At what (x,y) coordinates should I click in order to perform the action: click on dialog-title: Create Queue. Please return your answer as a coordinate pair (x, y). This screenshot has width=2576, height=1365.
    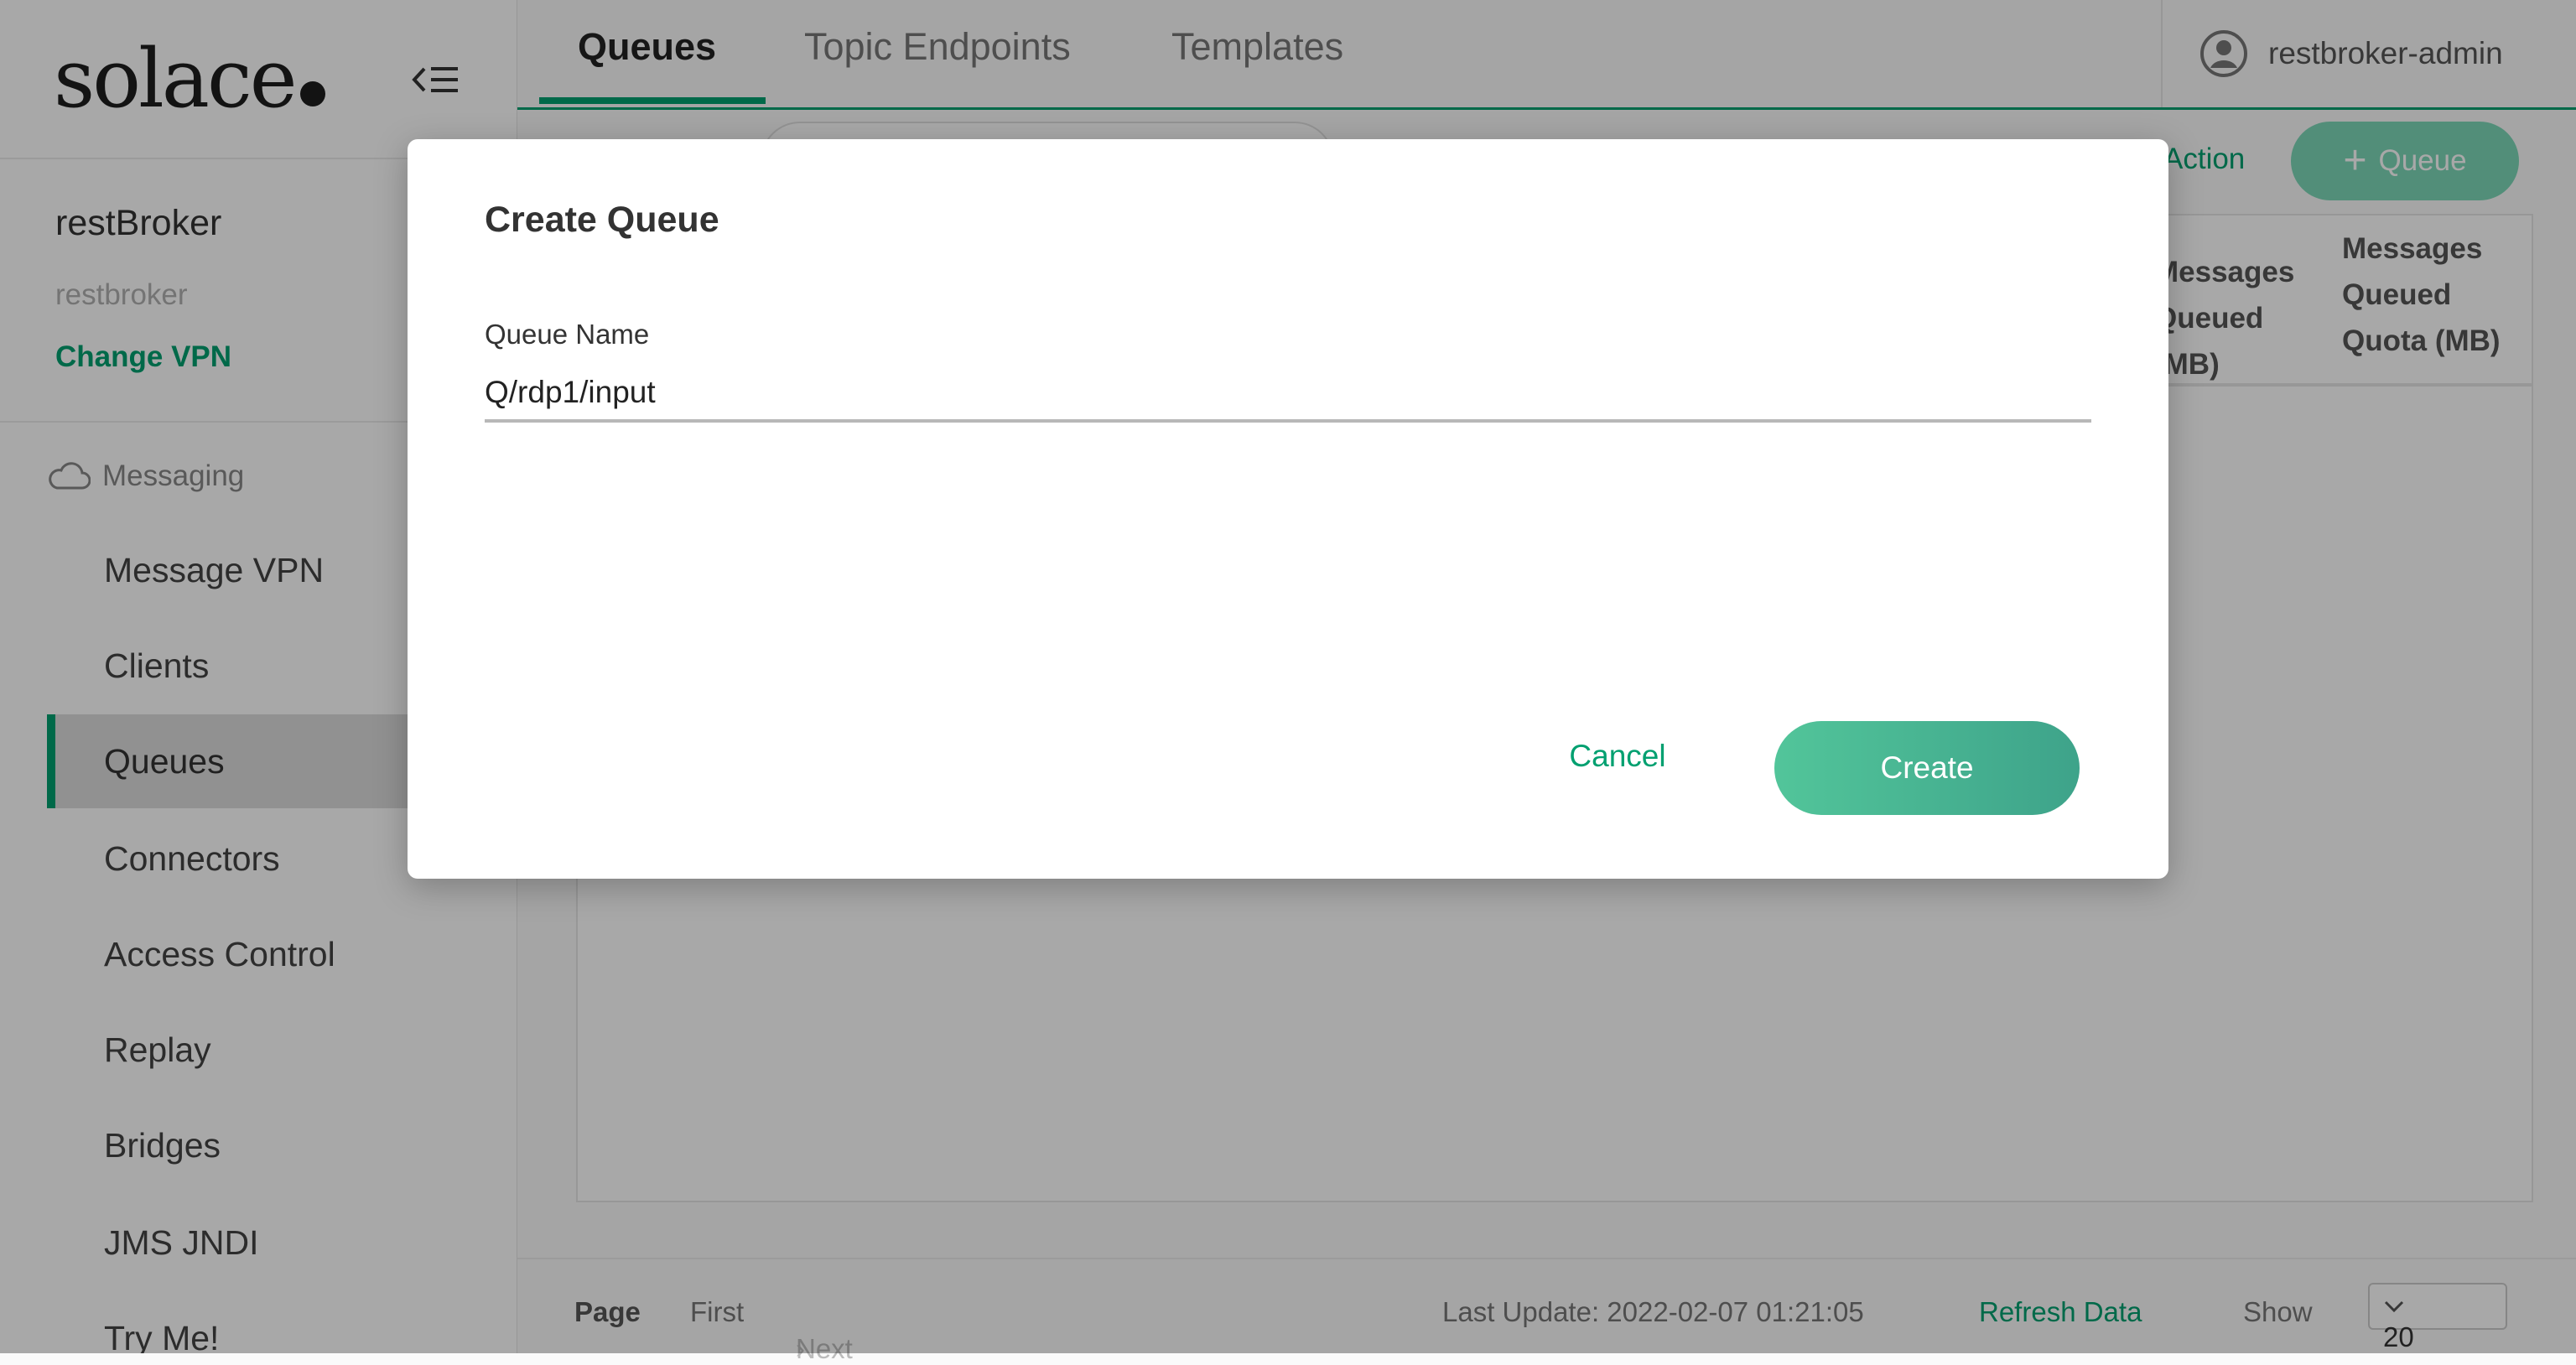
    Looking at the image, I should click on (602, 220).